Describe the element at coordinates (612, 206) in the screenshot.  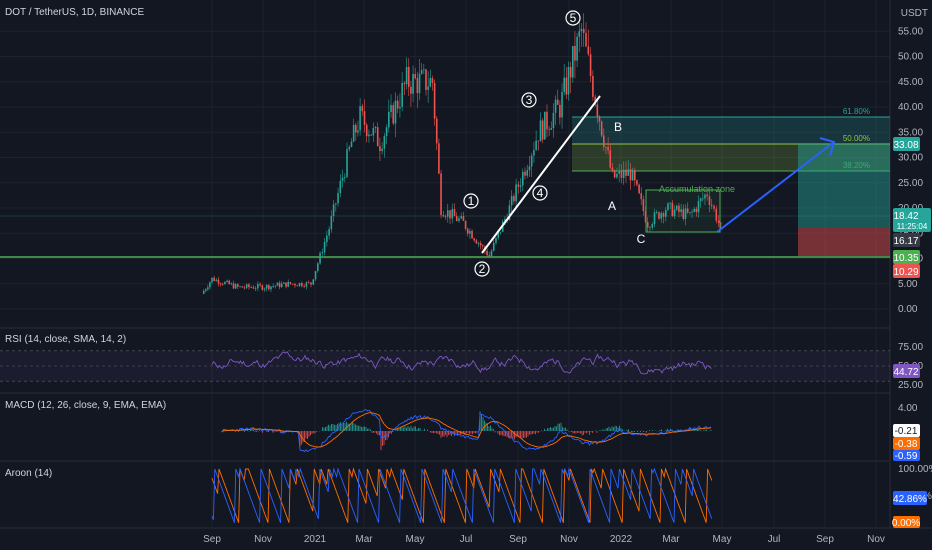
I see `correction-label: A` at that location.